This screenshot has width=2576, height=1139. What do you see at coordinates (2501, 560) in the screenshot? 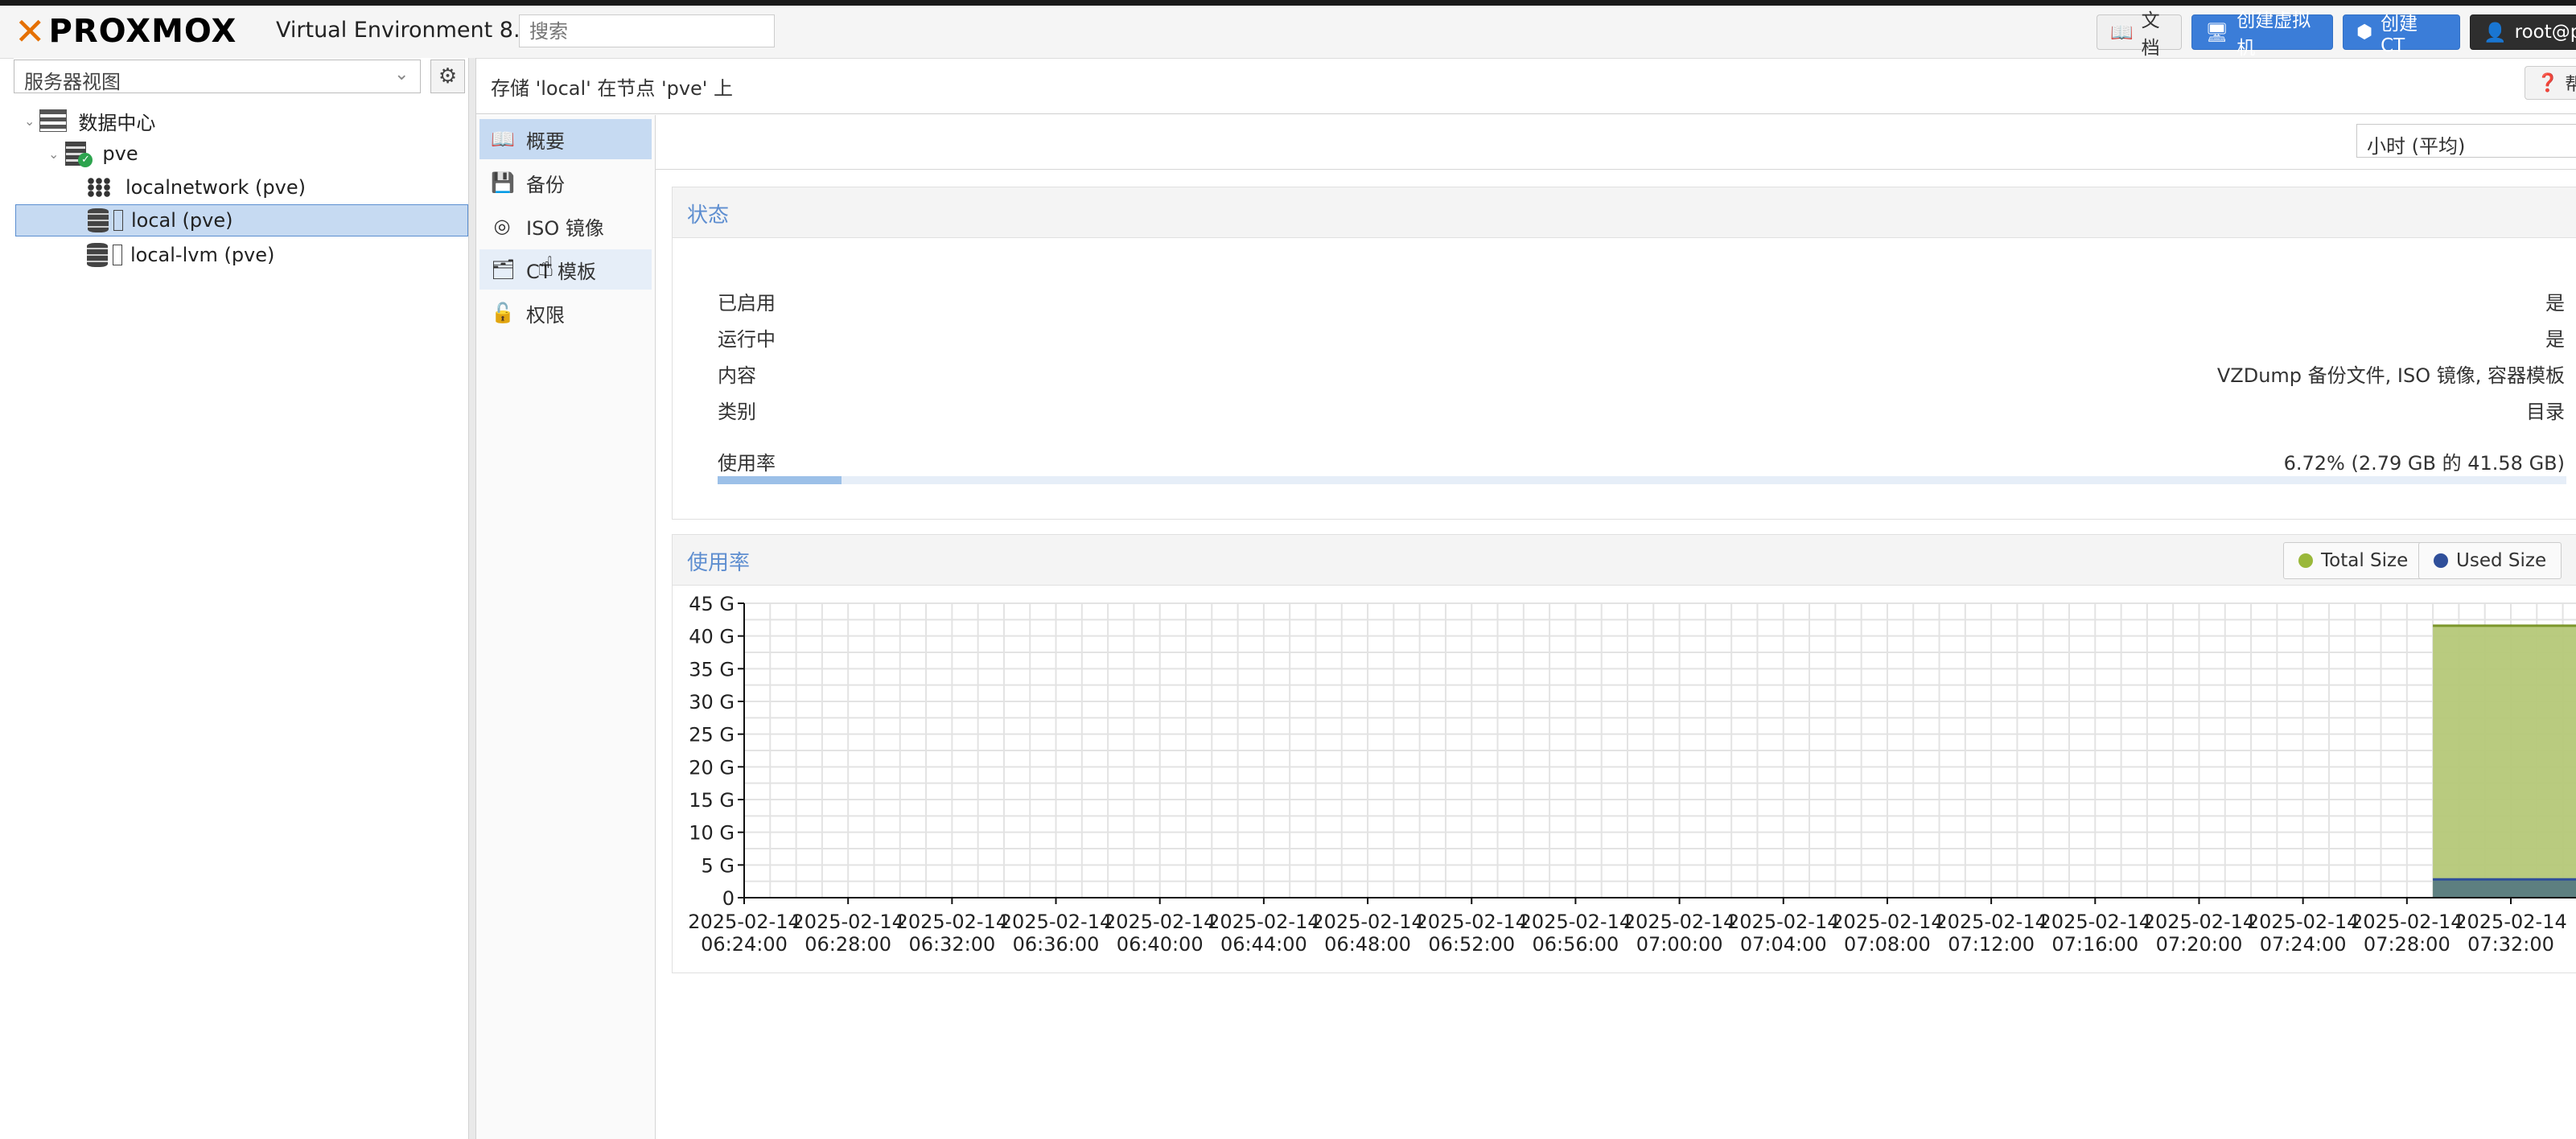
I see `legend-label: Used Size` at bounding box center [2501, 560].